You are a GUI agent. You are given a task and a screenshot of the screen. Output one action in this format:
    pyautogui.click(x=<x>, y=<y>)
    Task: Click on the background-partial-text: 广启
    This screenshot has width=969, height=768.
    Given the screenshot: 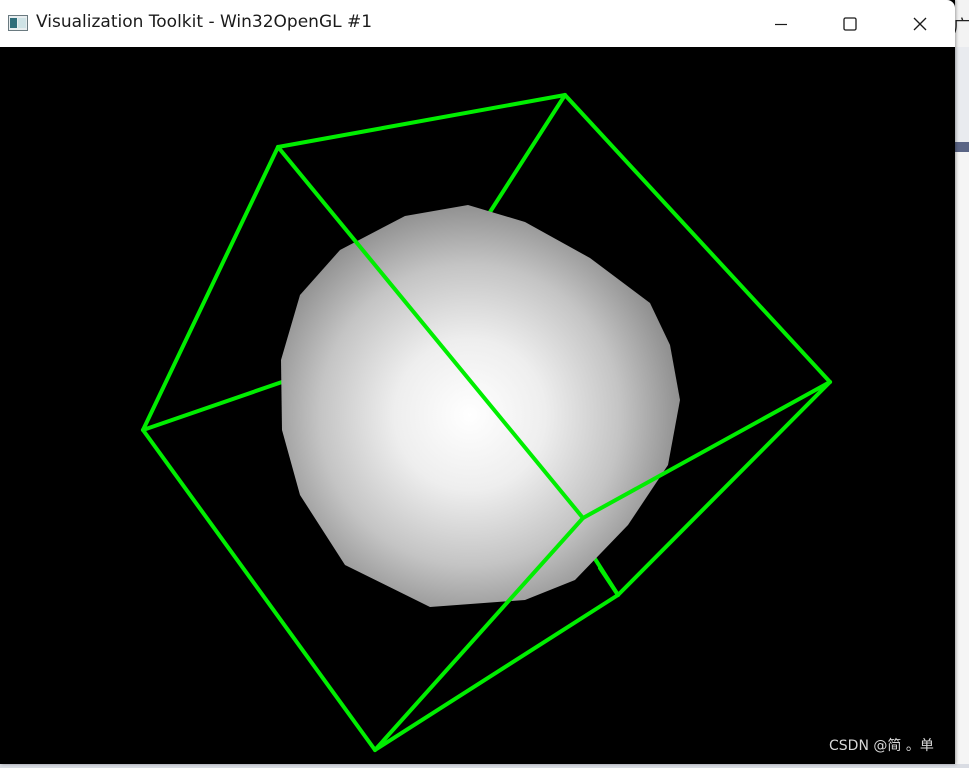 What is the action you would take?
    pyautogui.click(x=961, y=27)
    